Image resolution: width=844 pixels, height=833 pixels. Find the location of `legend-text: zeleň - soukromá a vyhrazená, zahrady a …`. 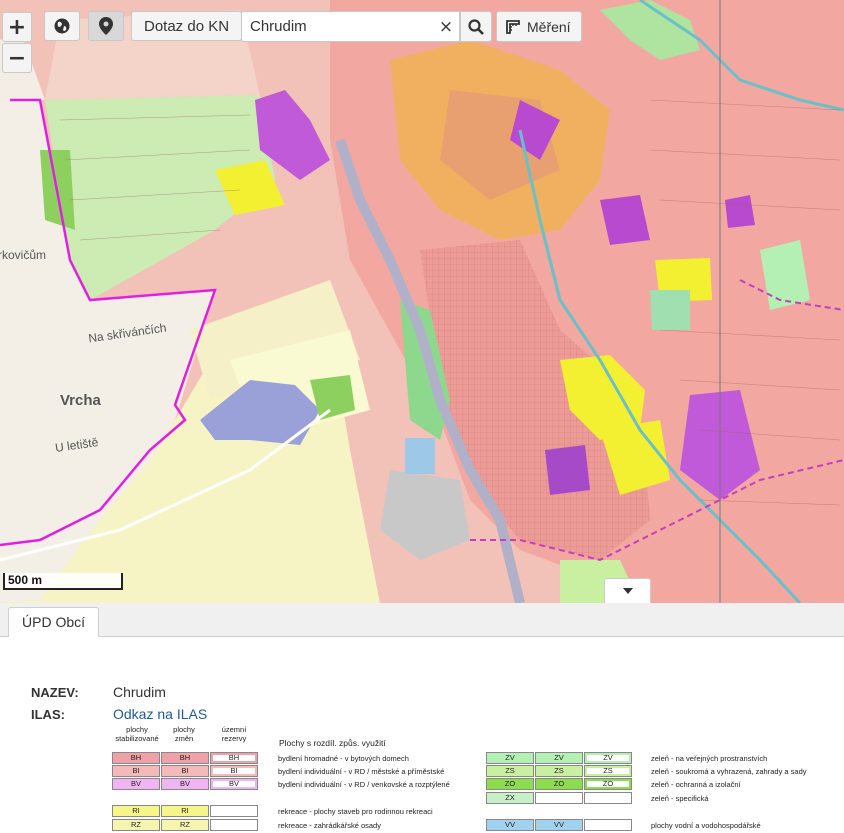

legend-text: zeleň - soukromá a vyhrazená, zahrady a … is located at coordinates (729, 771).